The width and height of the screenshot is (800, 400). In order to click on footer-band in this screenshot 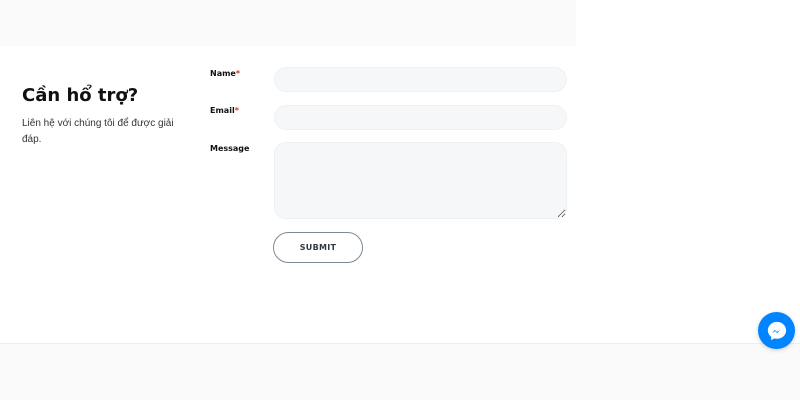, I will do `click(400, 372)`.